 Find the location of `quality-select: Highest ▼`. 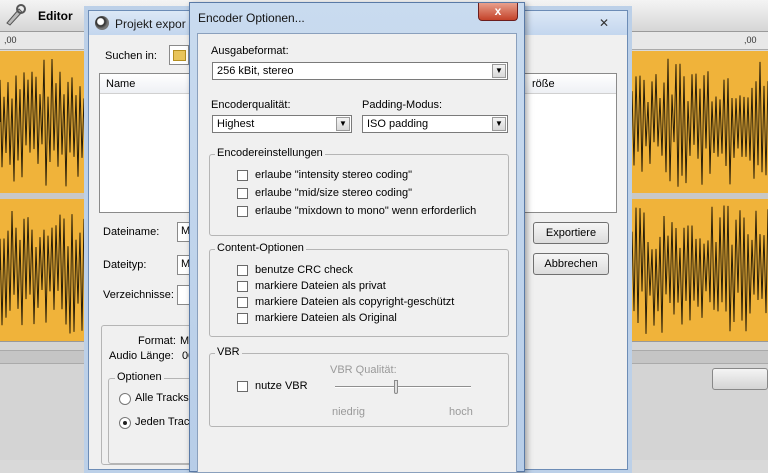

quality-select: Highest ▼ is located at coordinates (282, 124).